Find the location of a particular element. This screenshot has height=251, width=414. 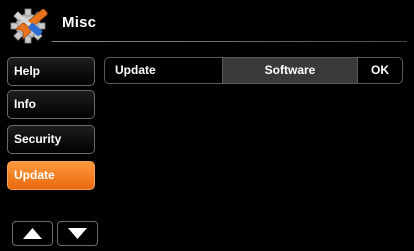

page-title: Misc is located at coordinates (79, 22).